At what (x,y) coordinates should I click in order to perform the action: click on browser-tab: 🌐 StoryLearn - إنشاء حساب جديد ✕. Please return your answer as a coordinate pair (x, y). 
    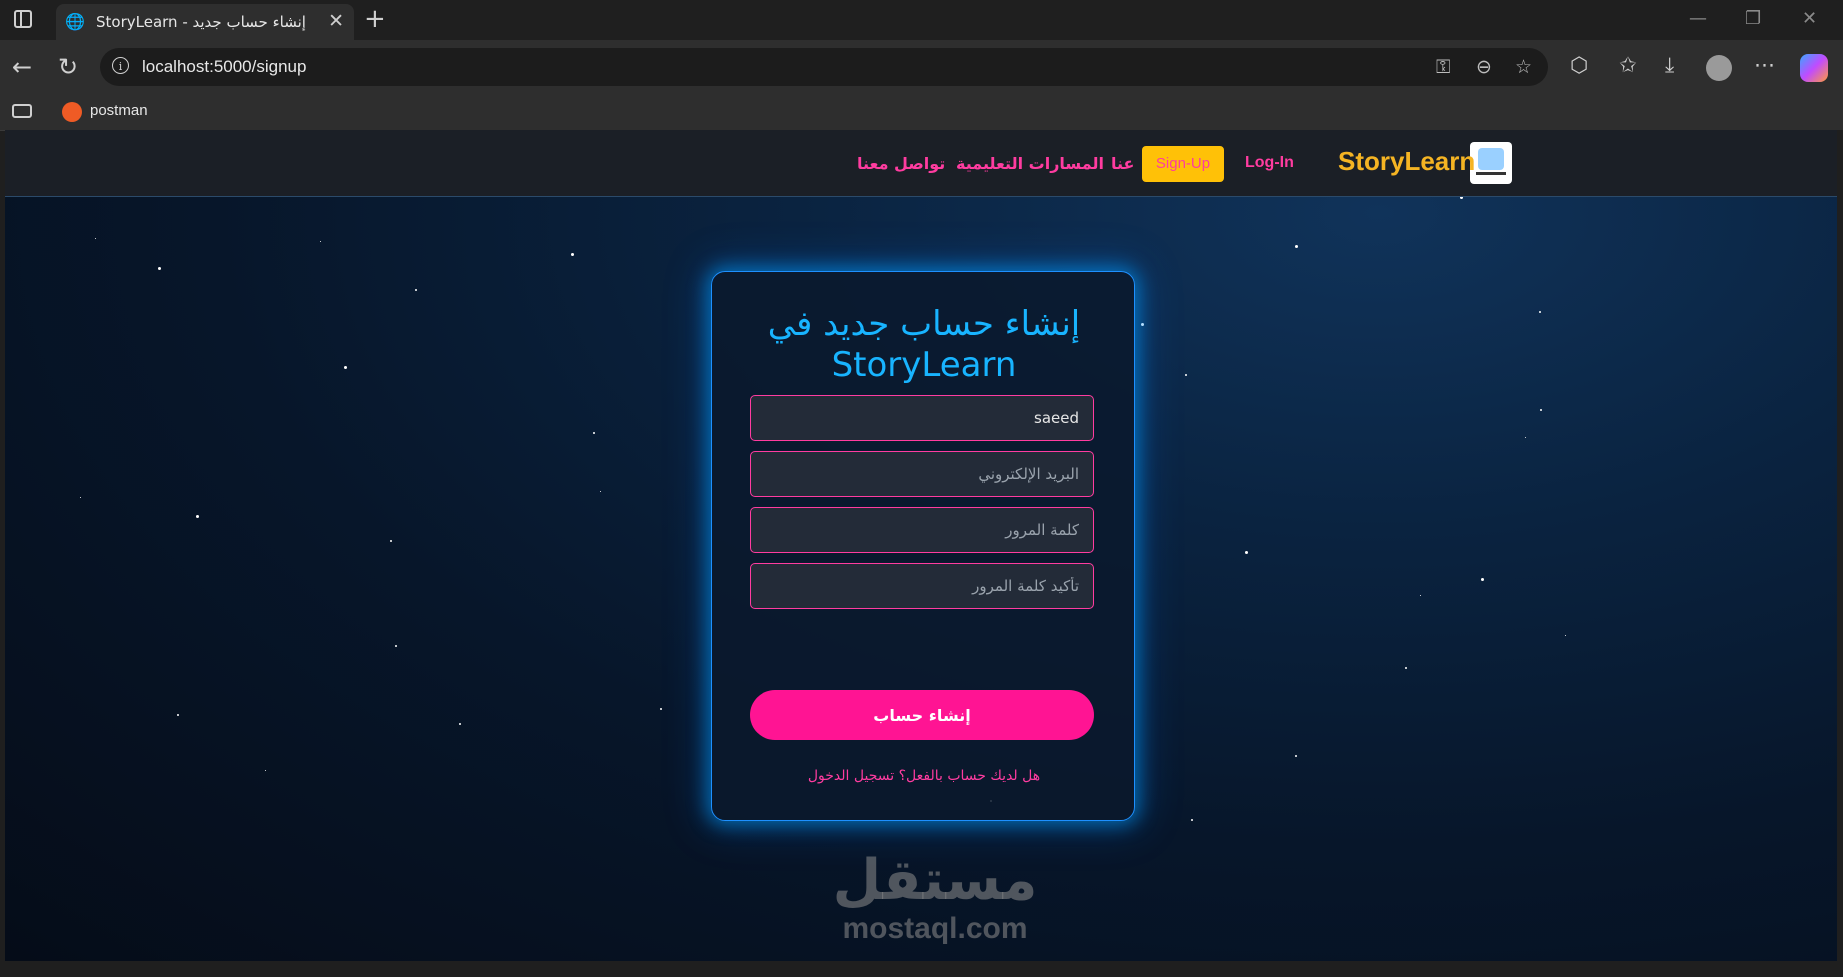
    Looking at the image, I should click on (205, 22).